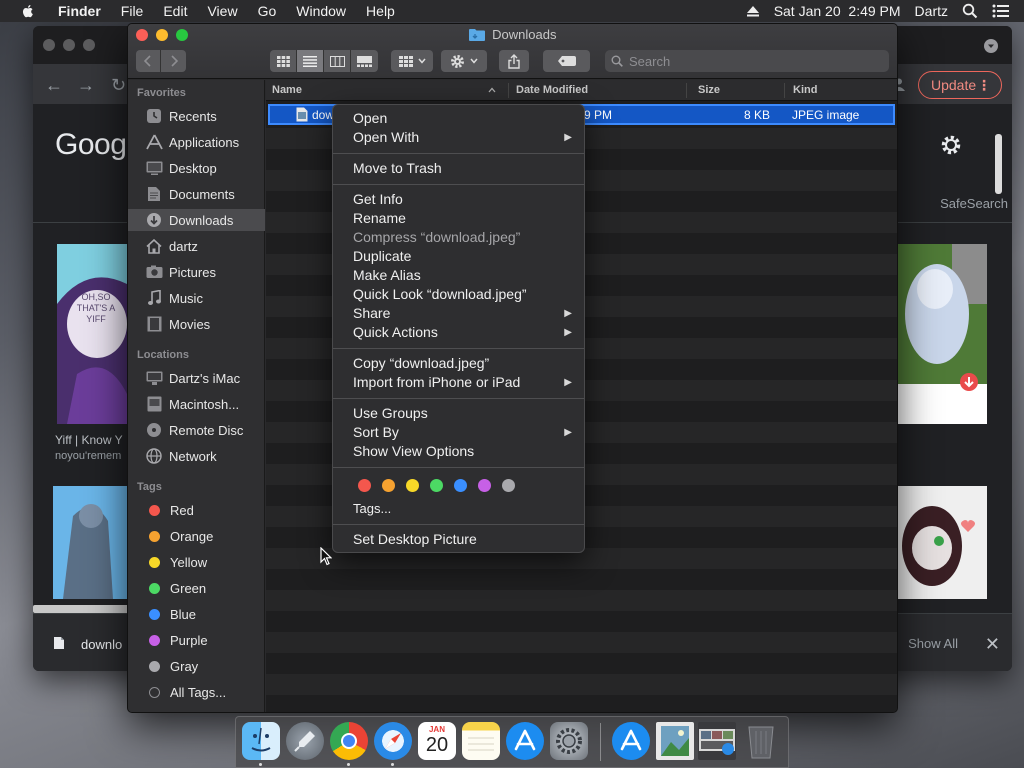  What do you see at coordinates (458, 382) in the screenshot?
I see `menu-item-import-from-iphone: Import from iPhone or iPad ▶` at bounding box center [458, 382].